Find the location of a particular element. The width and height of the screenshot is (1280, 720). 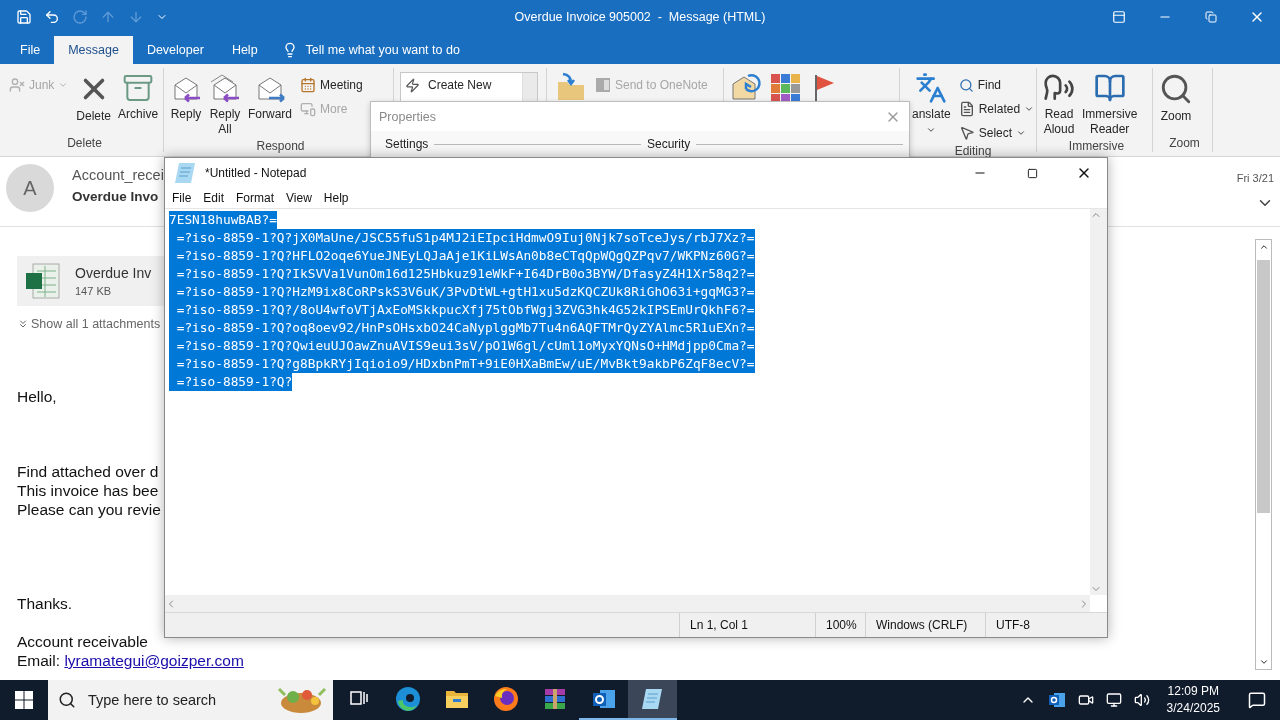

avatar: A is located at coordinates (30, 188).